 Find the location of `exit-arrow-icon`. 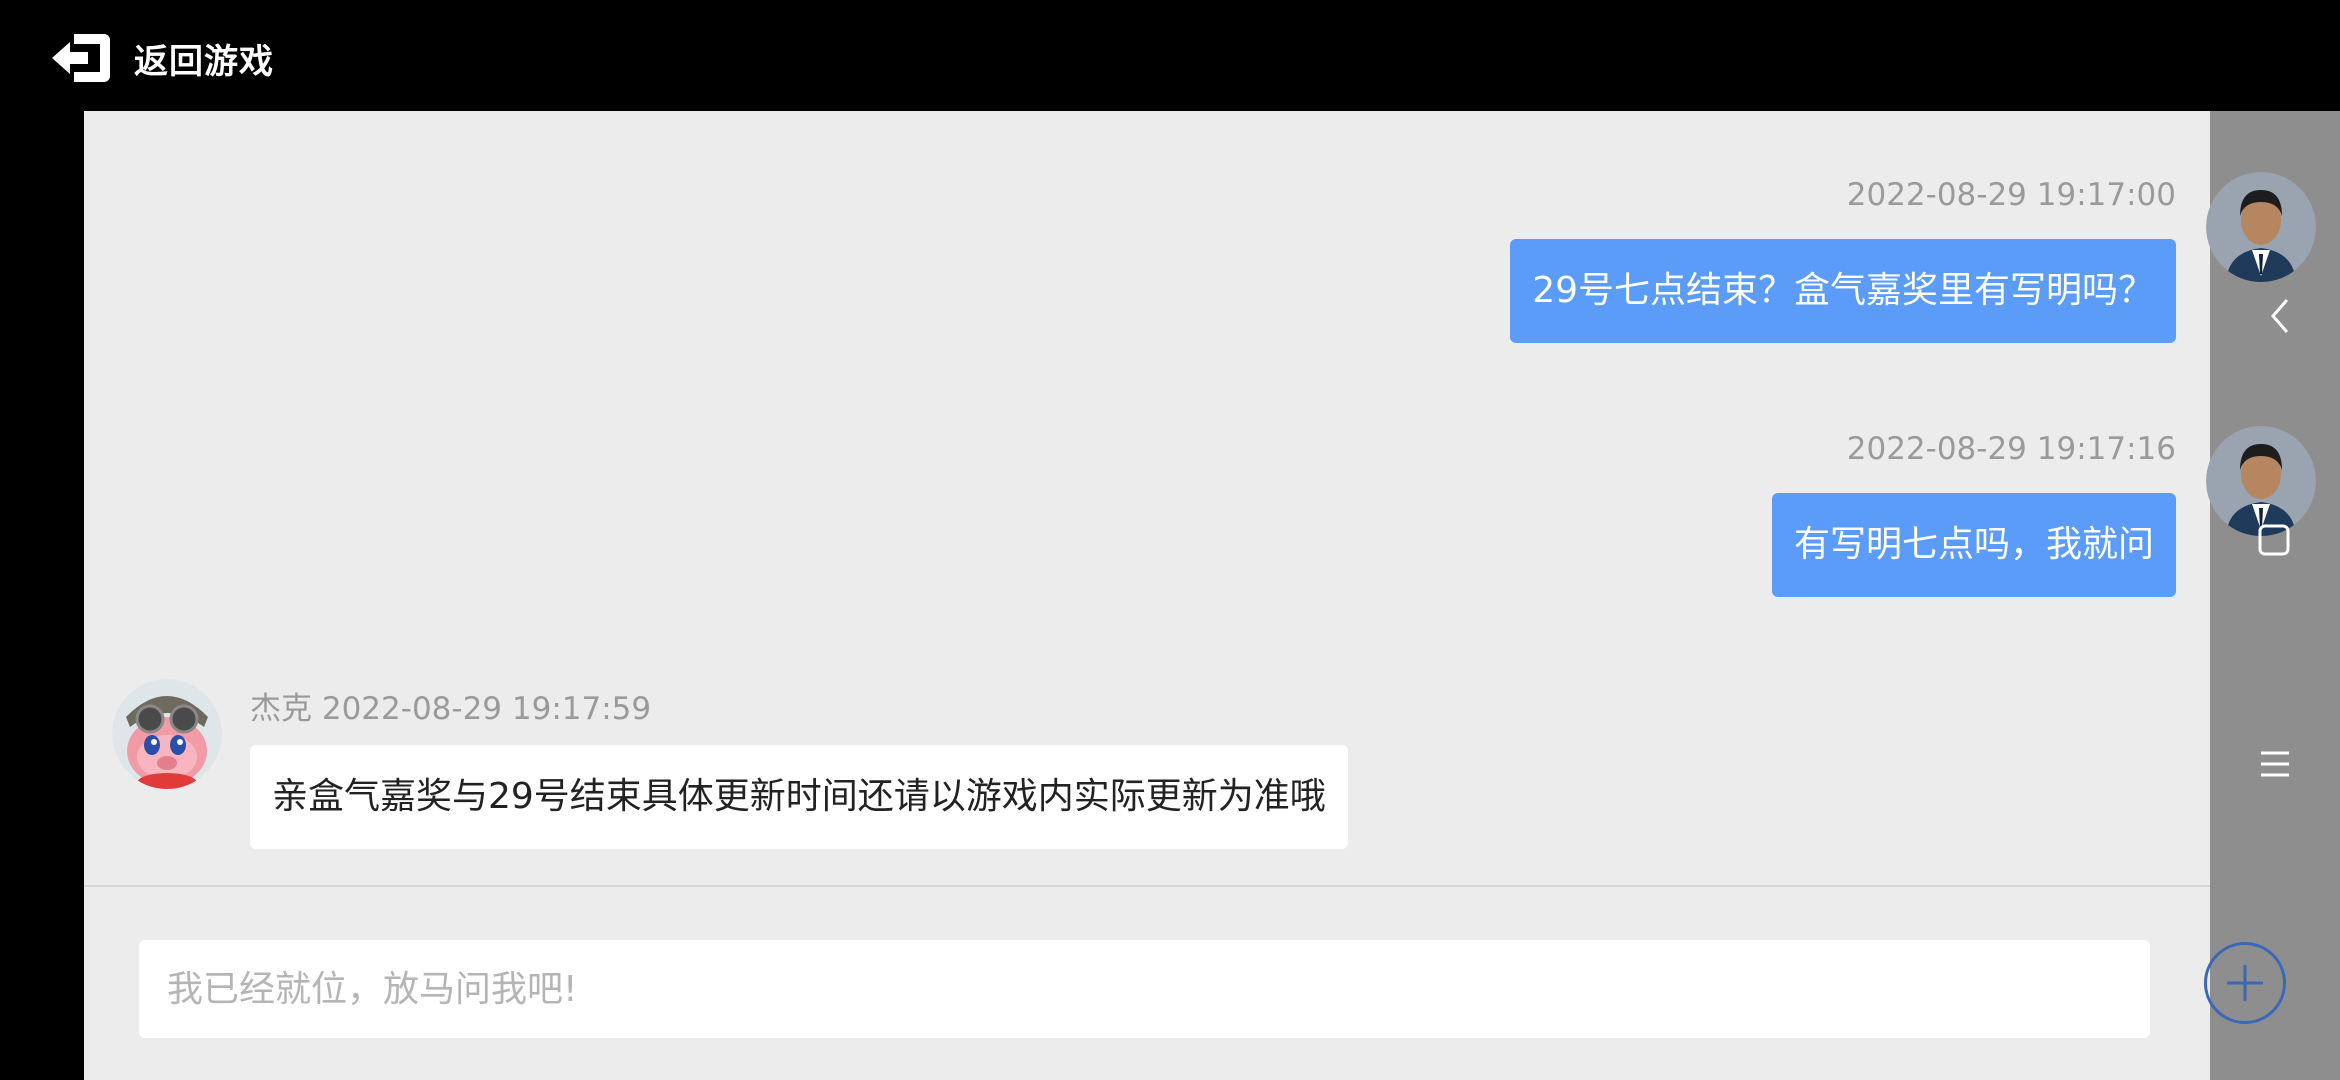

exit-arrow-icon is located at coordinates (81, 58).